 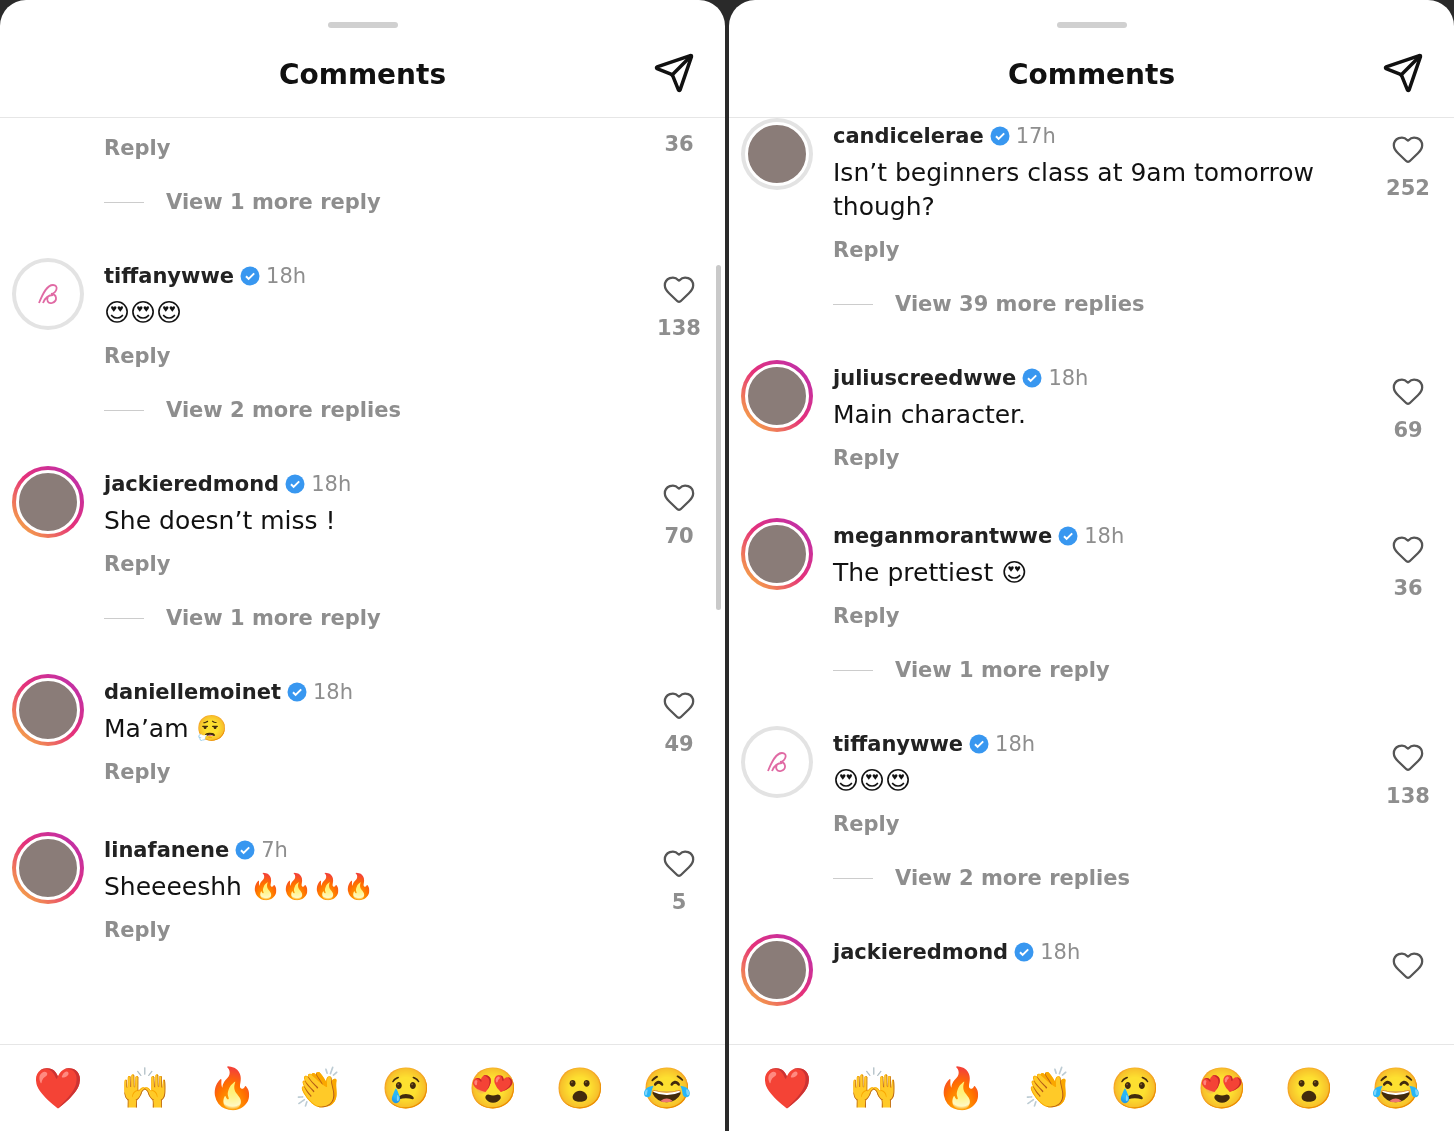 What do you see at coordinates (220, 521) in the screenshot?
I see `comment-text: She doesn’t miss !` at bounding box center [220, 521].